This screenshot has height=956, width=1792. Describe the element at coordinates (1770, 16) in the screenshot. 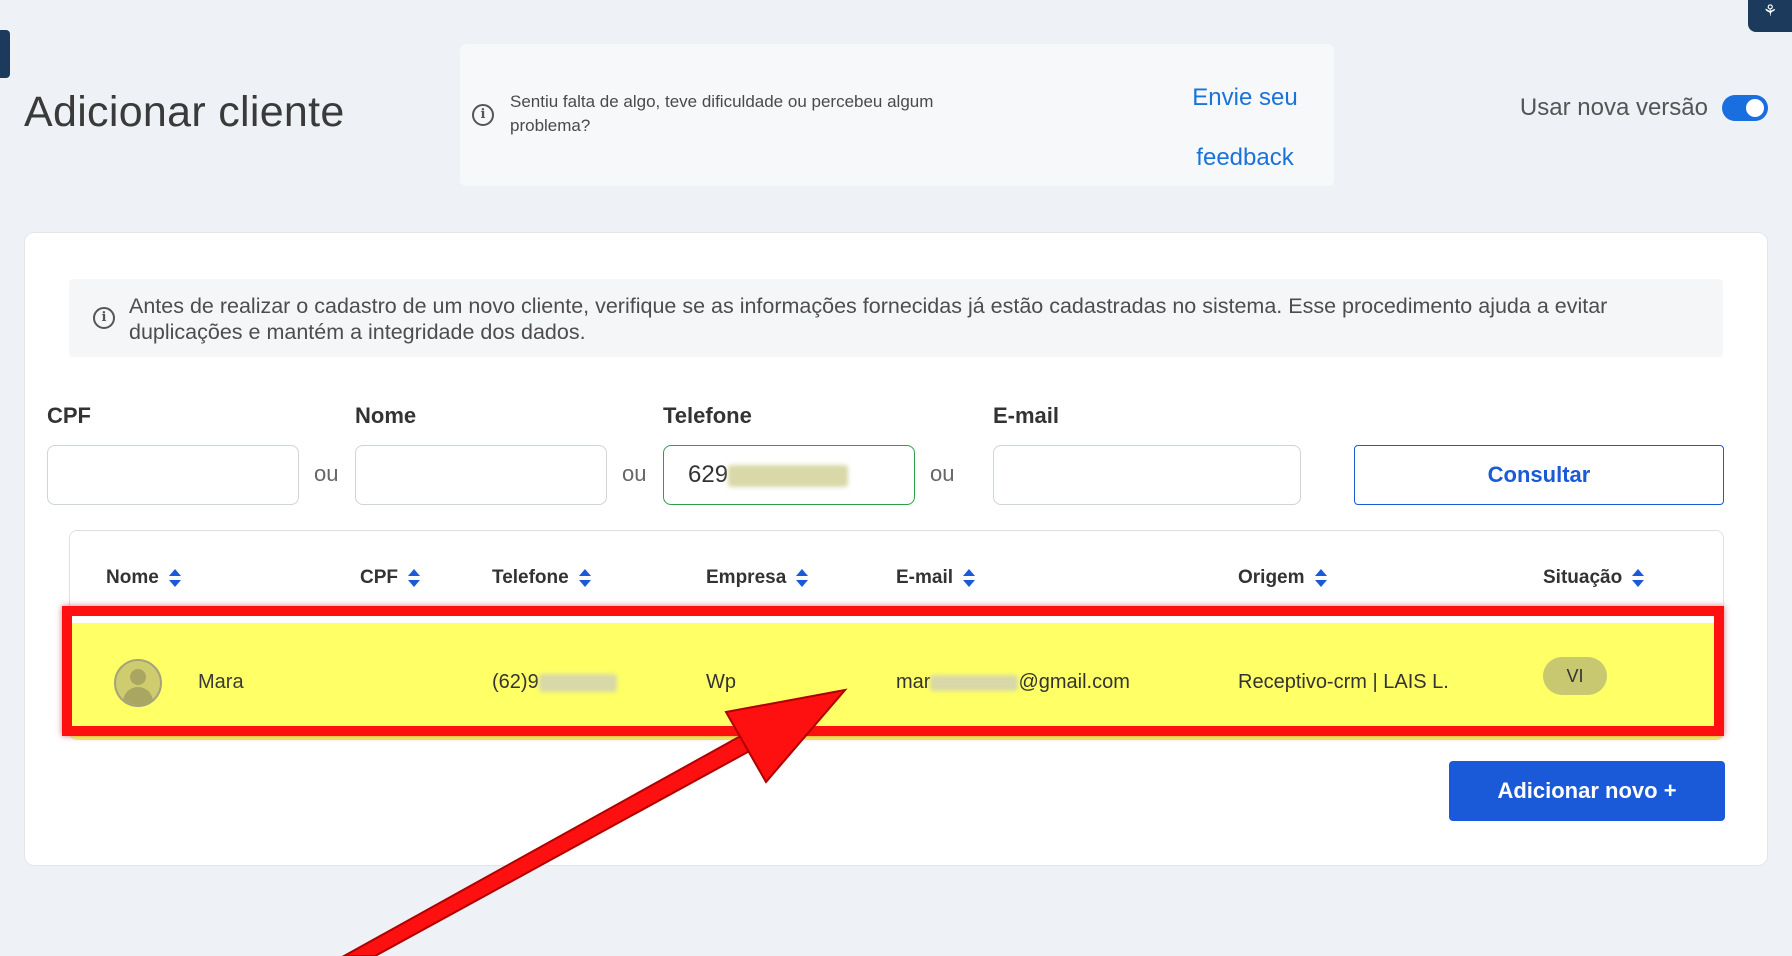

I see `accessibility-icon: ⚘` at that location.